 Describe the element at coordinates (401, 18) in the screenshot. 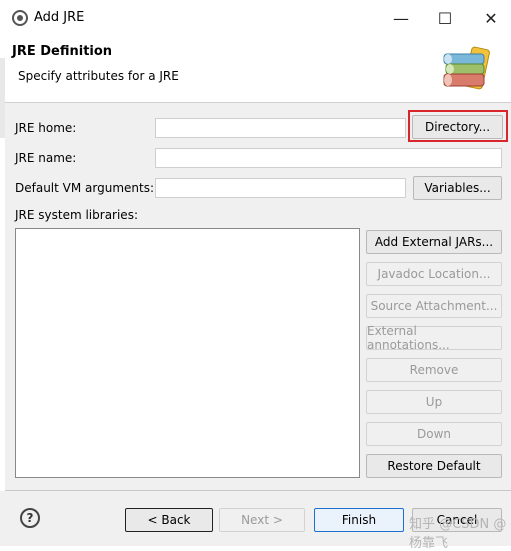

I see `minimize-button: —` at that location.